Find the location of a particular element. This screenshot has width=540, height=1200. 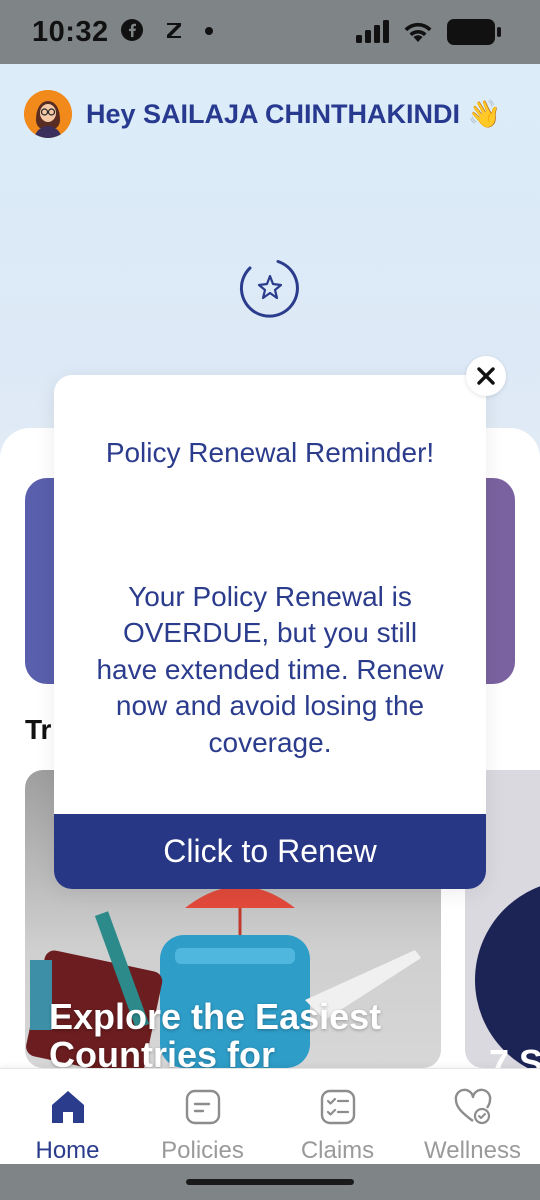

close-icon is located at coordinates (486, 376).